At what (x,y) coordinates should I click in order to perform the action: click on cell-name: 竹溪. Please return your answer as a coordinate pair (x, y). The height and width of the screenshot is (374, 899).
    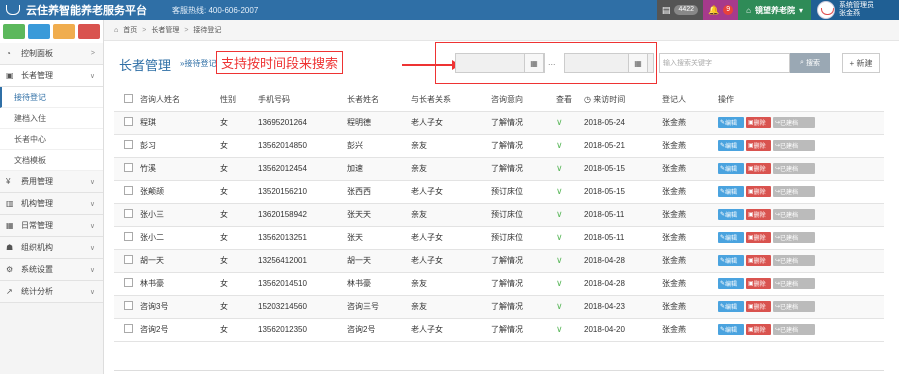
    Looking at the image, I should click on (180, 169).